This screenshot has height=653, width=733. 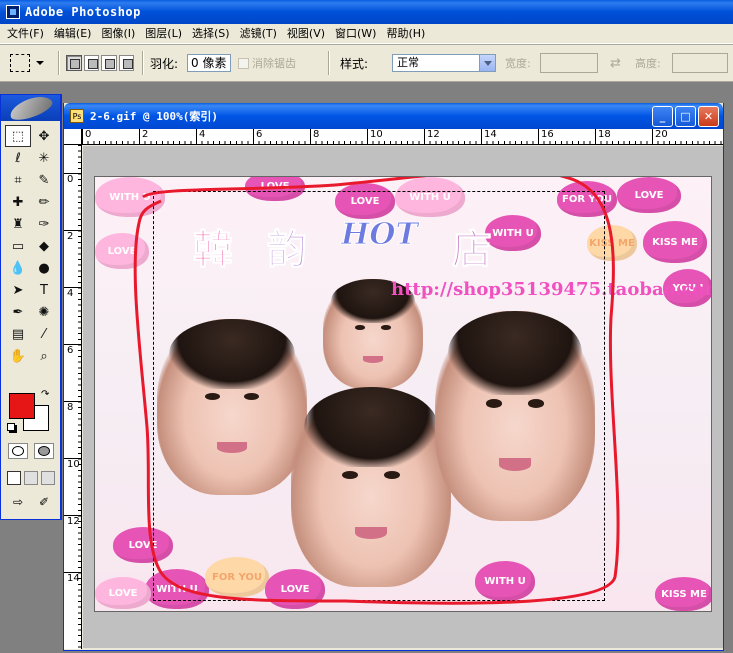 I want to click on quick-mask-button, so click(x=44, y=451).